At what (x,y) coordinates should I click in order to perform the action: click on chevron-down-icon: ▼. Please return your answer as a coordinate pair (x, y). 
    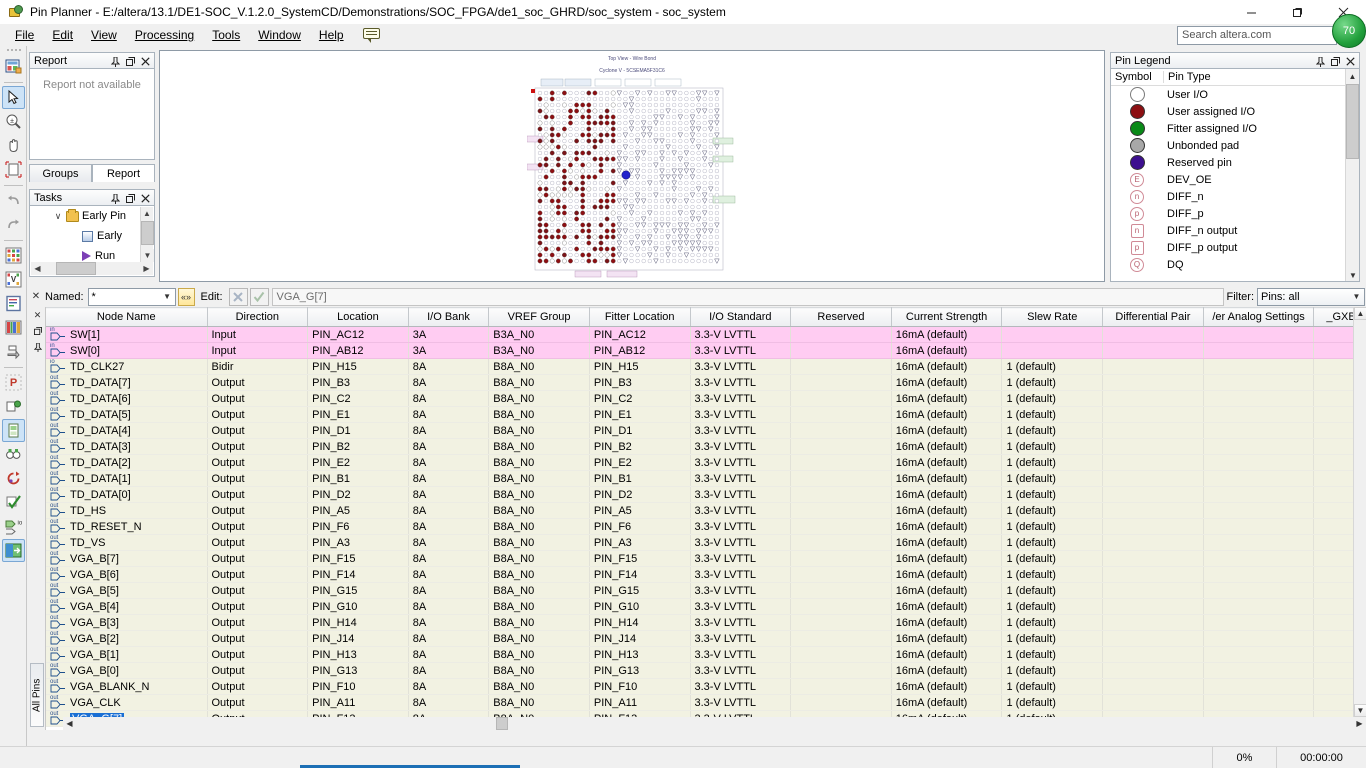
    Looking at the image, I should click on (1356, 297).